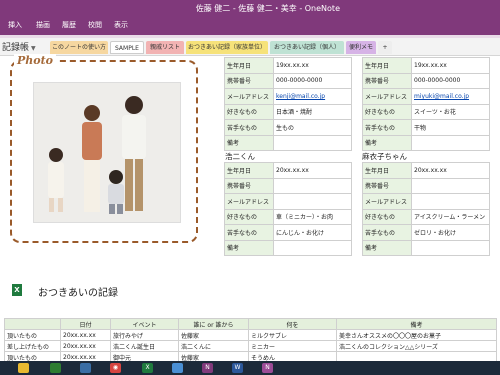 This screenshot has height=375, width=500. What do you see at coordinates (23, 368) in the screenshot?
I see `file-explorer-icon` at bounding box center [23, 368].